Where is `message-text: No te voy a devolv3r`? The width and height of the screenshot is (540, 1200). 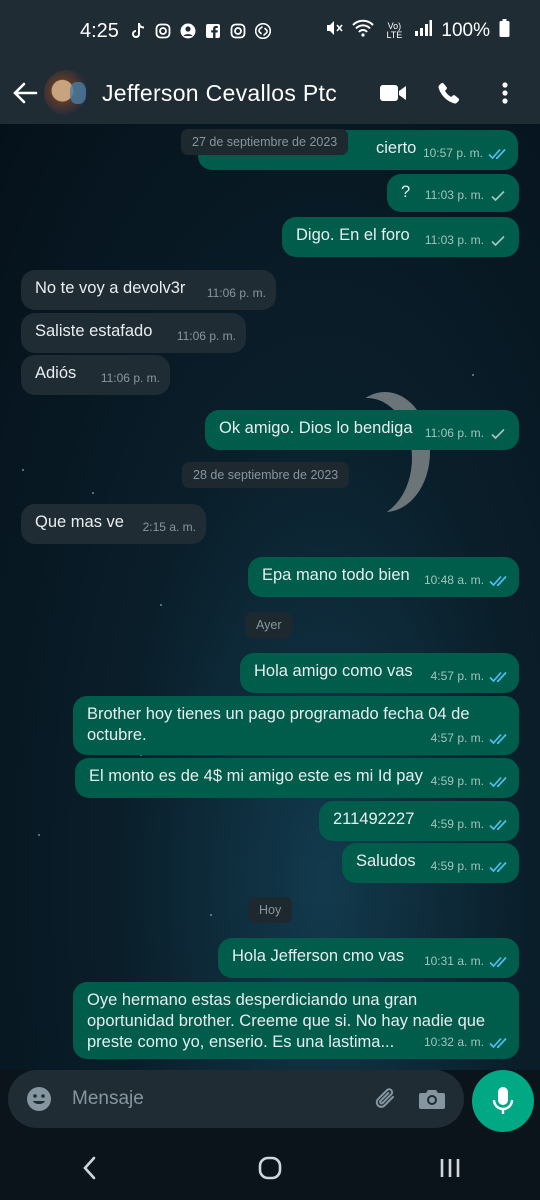
message-text: No te voy a devolv3r is located at coordinates (110, 288).